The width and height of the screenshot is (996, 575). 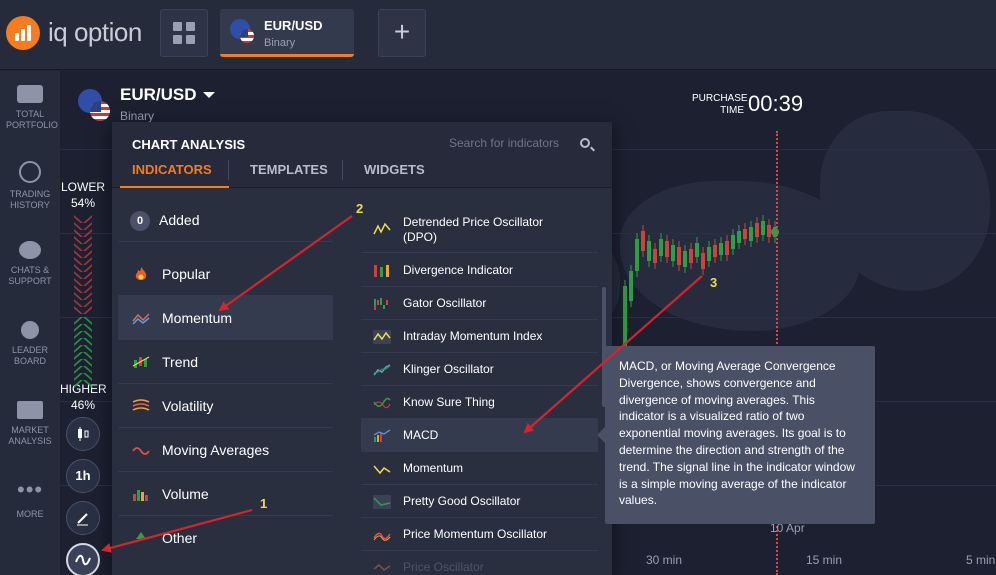 I want to click on indicator-divergence: Divergence Indicator, so click(x=479, y=270).